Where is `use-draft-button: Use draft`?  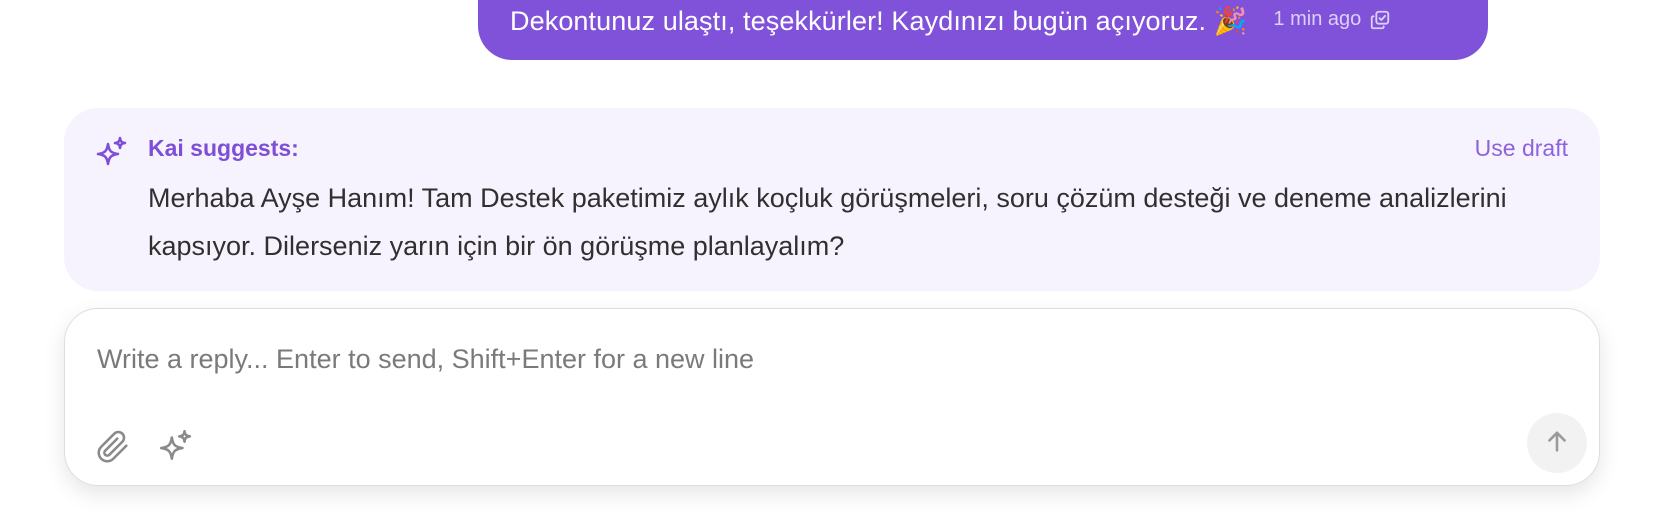
use-draft-button: Use draft is located at coordinates (1521, 148).